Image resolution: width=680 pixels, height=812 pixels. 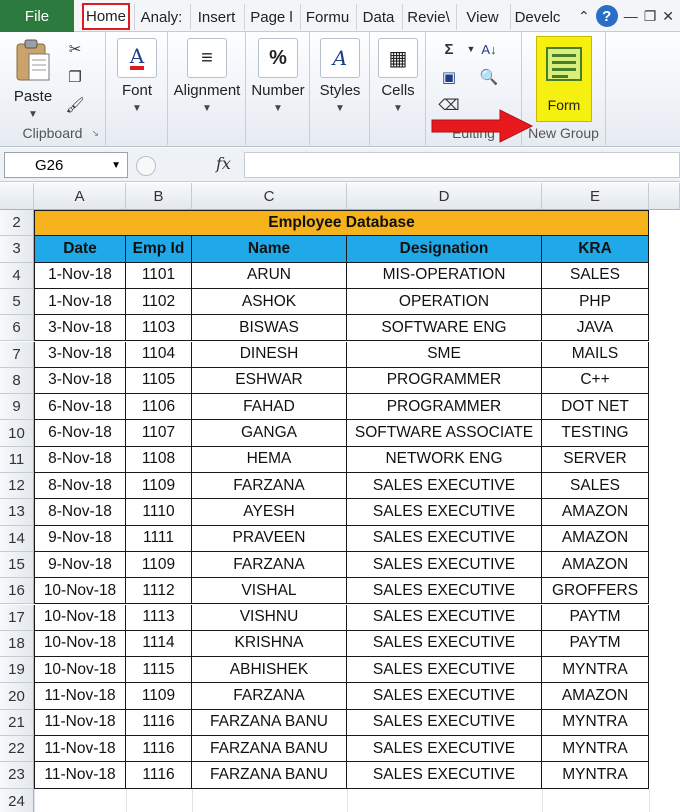 What do you see at coordinates (80, 249) in the screenshot?
I see `header-cell-a: Date` at bounding box center [80, 249].